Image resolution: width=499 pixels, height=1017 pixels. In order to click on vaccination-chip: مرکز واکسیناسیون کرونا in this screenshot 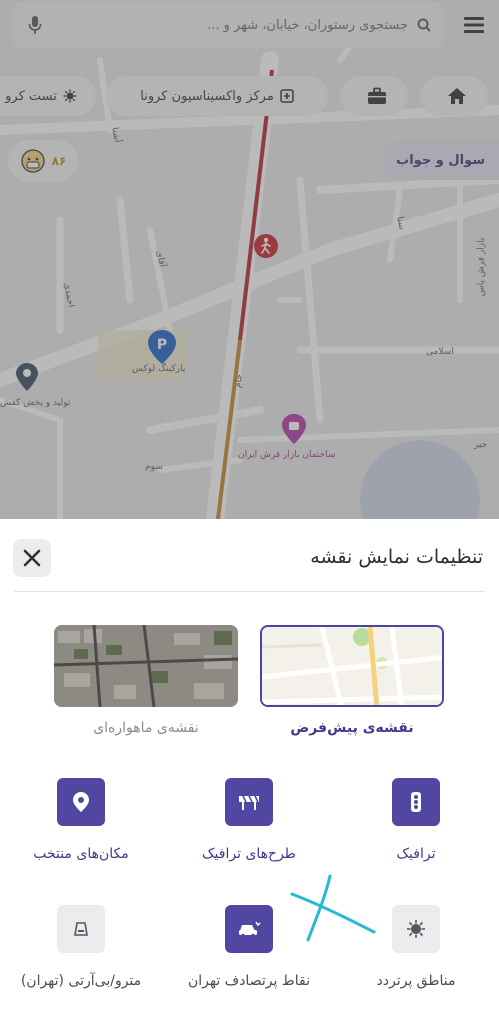, I will do `click(217, 96)`.